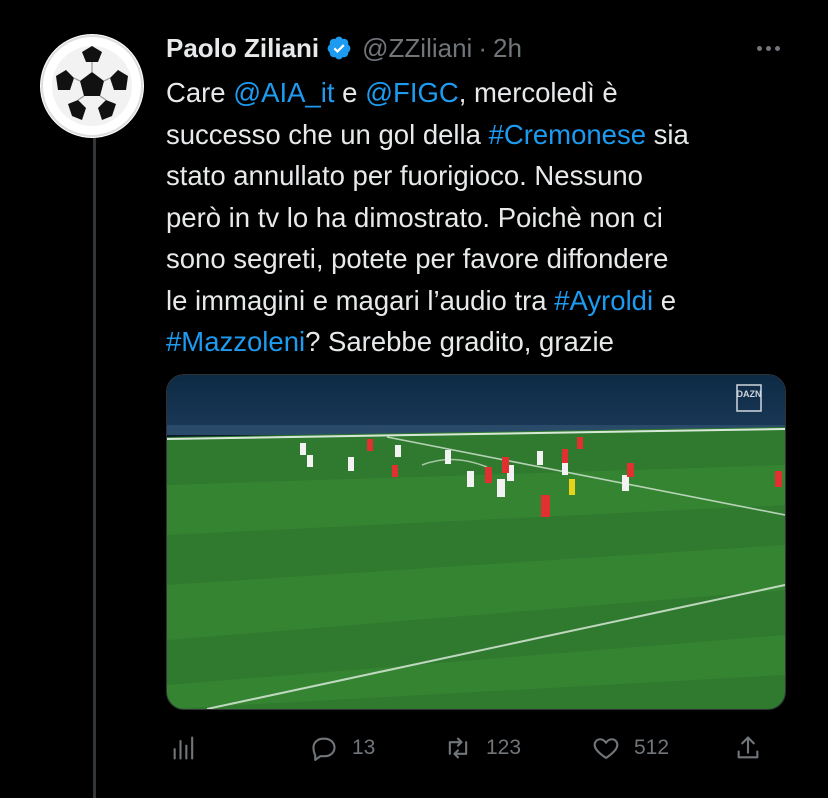  What do you see at coordinates (94, 458) in the screenshot?
I see `thread-line` at bounding box center [94, 458].